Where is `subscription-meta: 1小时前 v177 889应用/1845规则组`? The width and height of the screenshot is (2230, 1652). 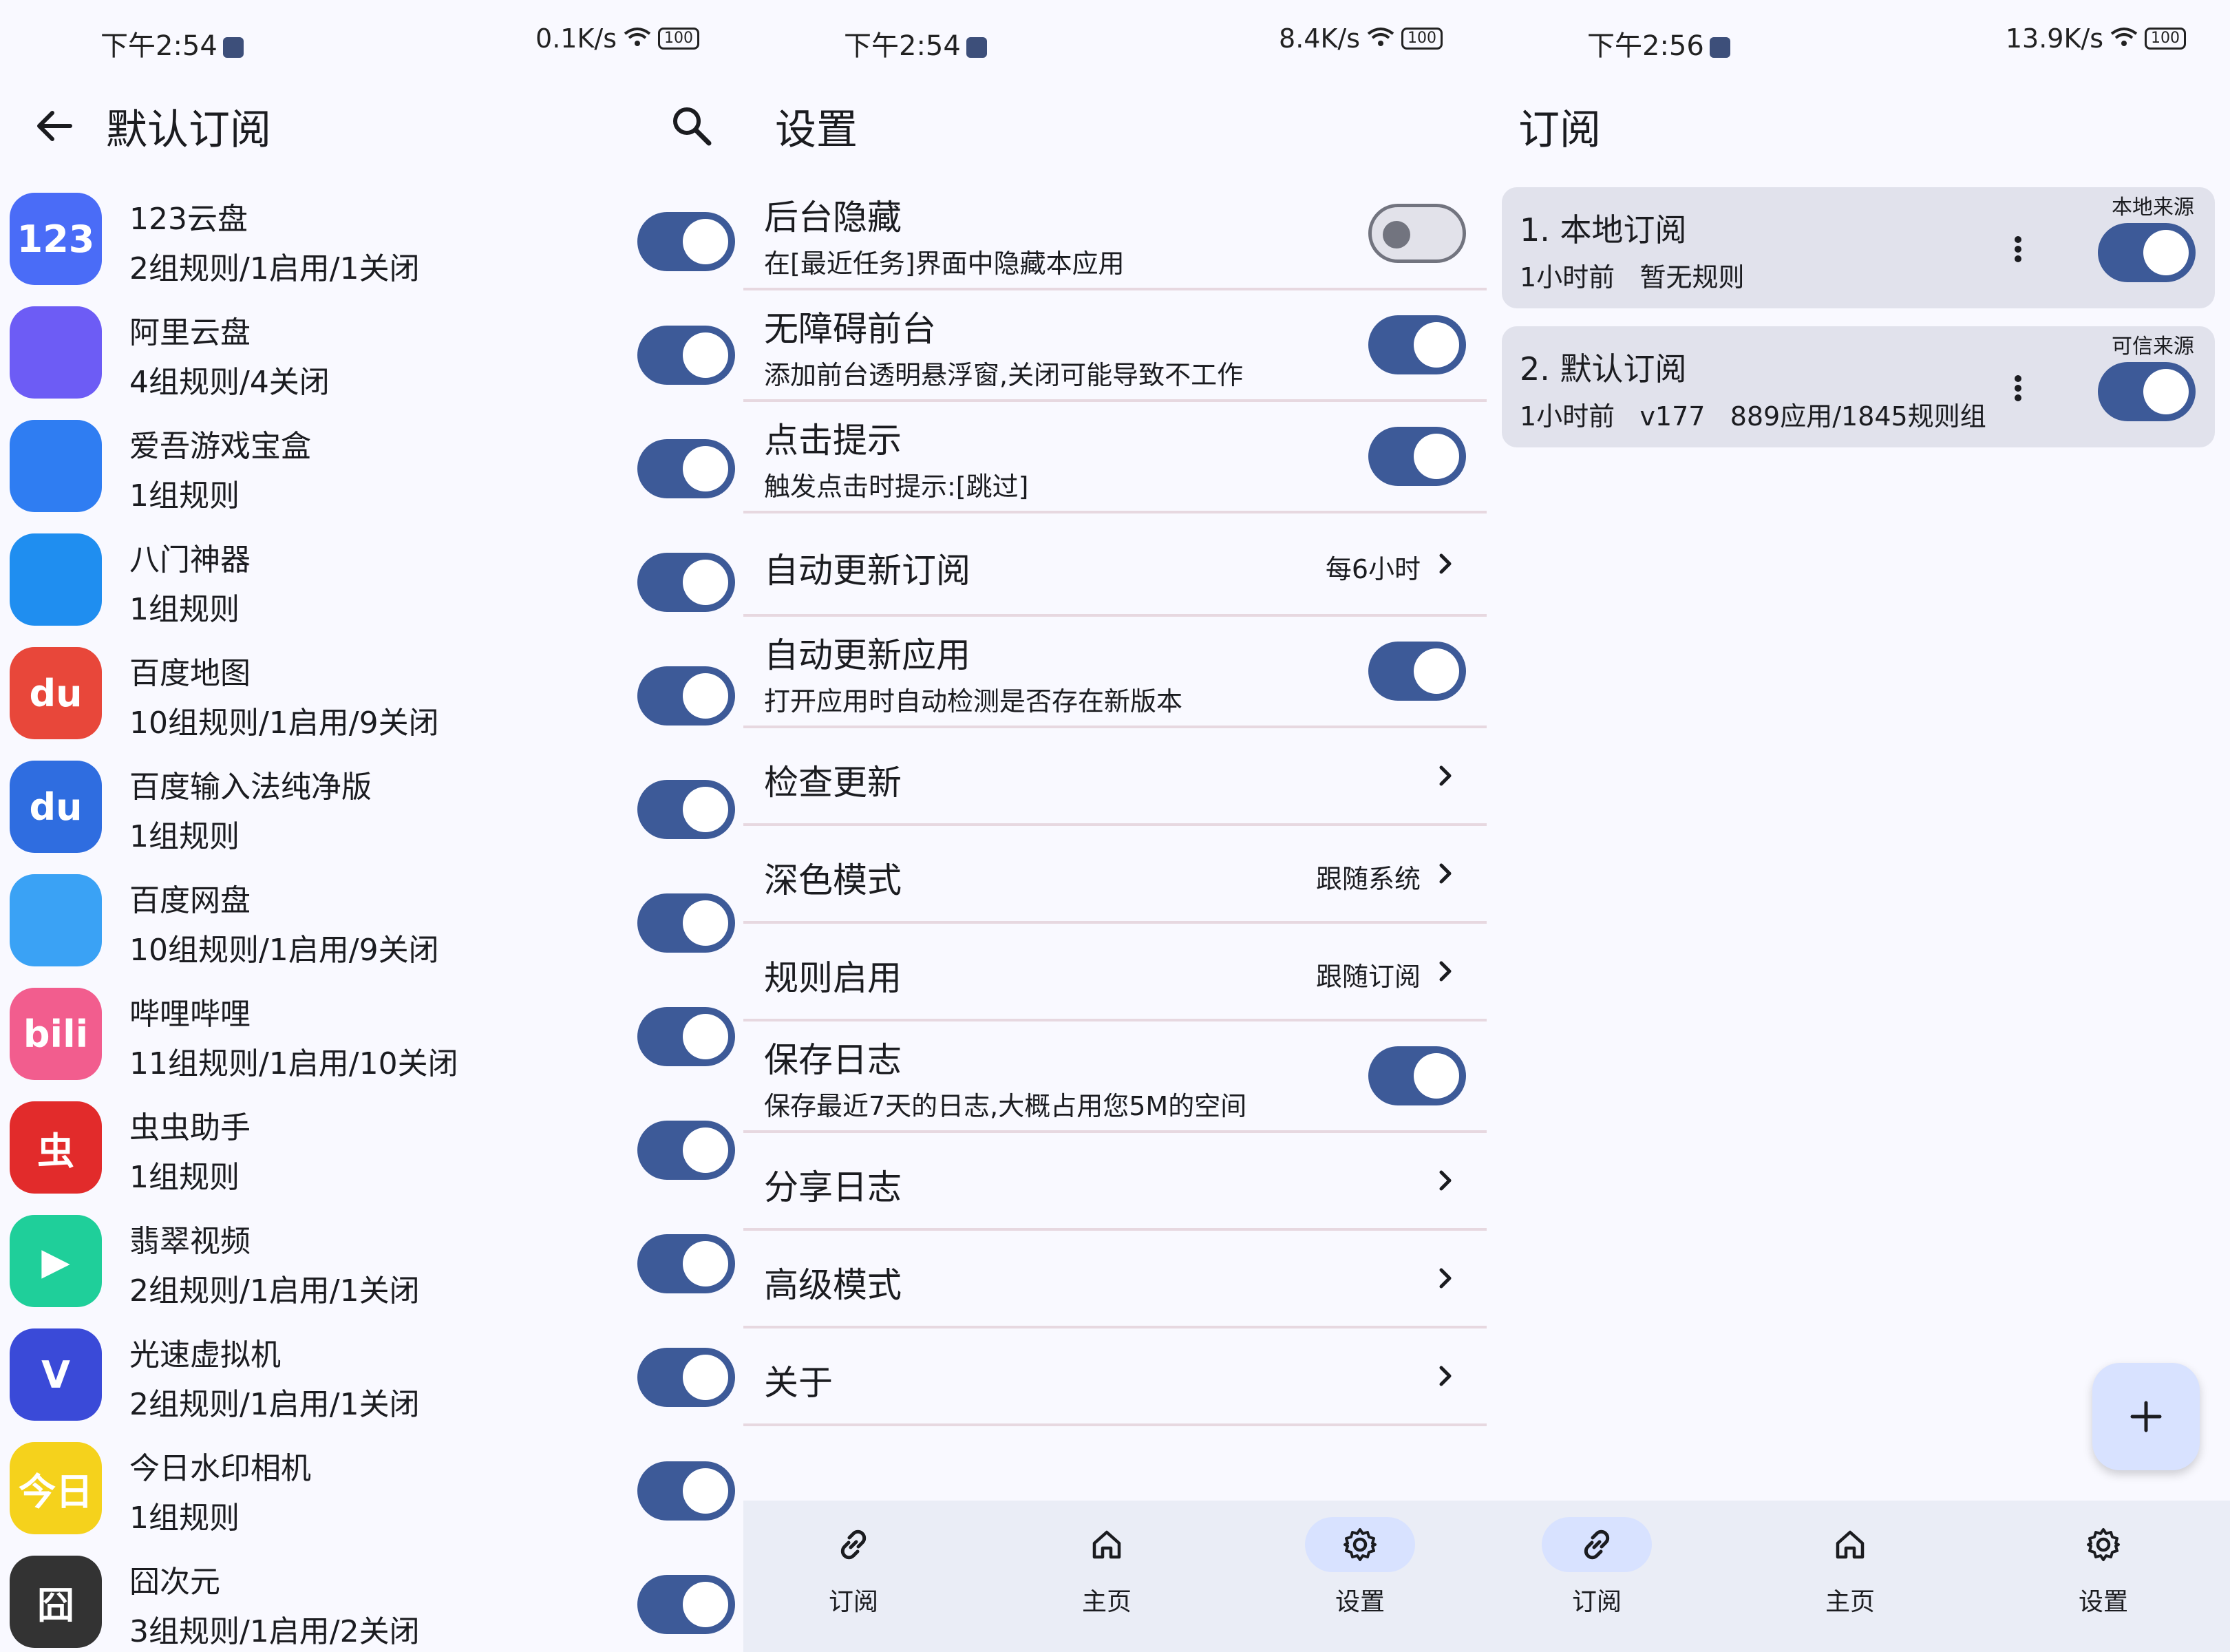 subscription-meta: 1小时前 v177 889应用/1845规则组 is located at coordinates (1753, 414).